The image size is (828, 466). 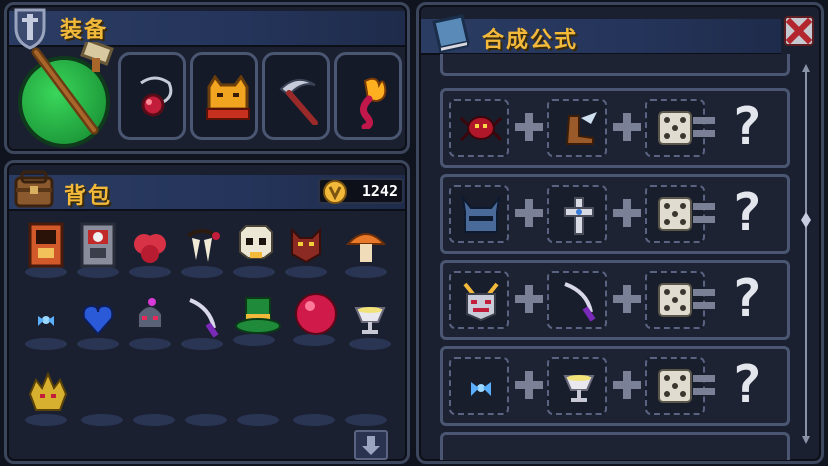 I want to click on backpack-title: 背包, so click(x=88, y=196).